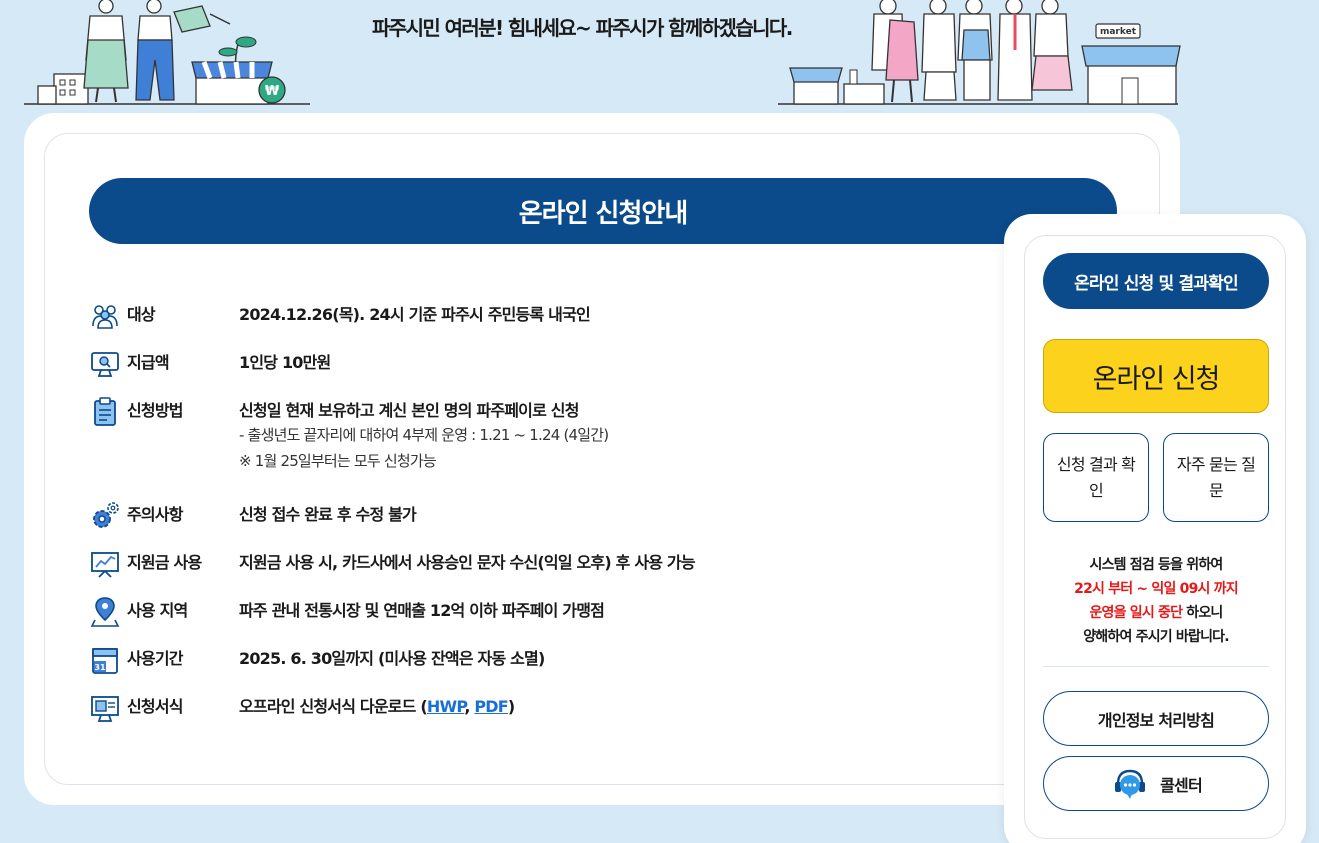 The height and width of the screenshot is (843, 1319). Describe the element at coordinates (511, 706) in the screenshot. I see `value-form-suffix: )` at that location.